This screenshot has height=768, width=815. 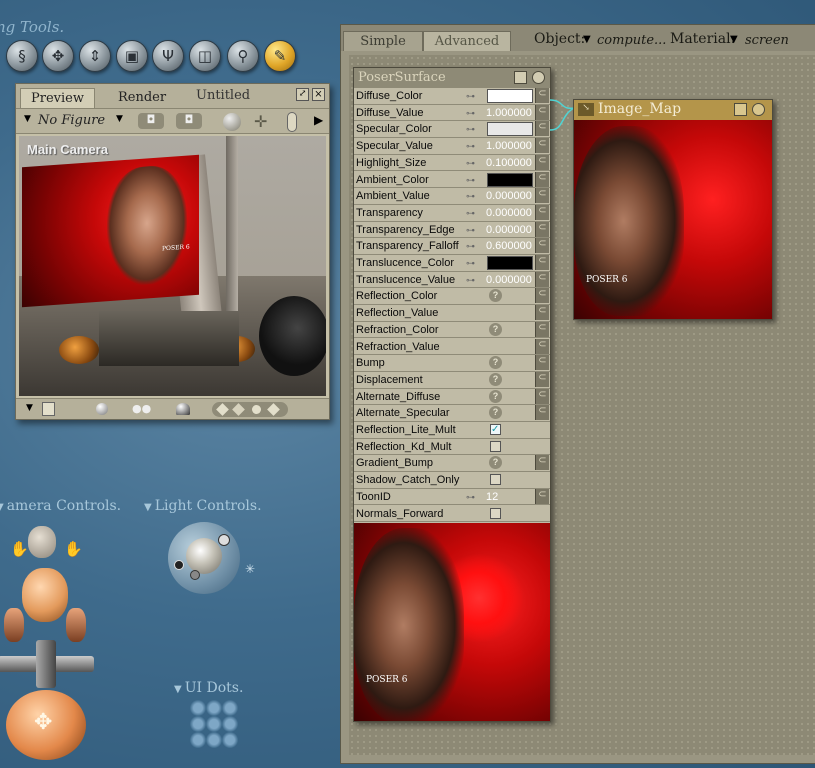 I want to click on move-icon: ✥, so click(x=58, y=56).